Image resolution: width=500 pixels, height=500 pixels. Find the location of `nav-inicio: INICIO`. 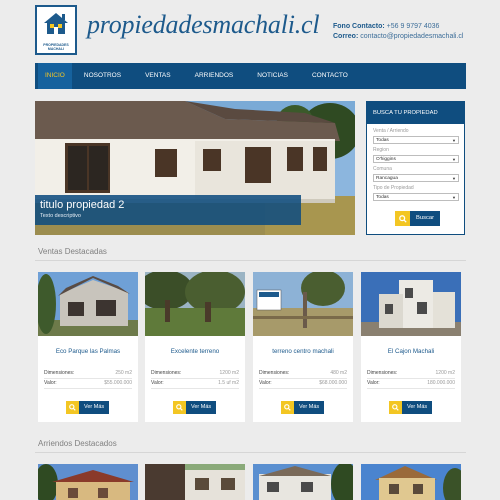

nav-inicio: INICIO is located at coordinates (55, 76).